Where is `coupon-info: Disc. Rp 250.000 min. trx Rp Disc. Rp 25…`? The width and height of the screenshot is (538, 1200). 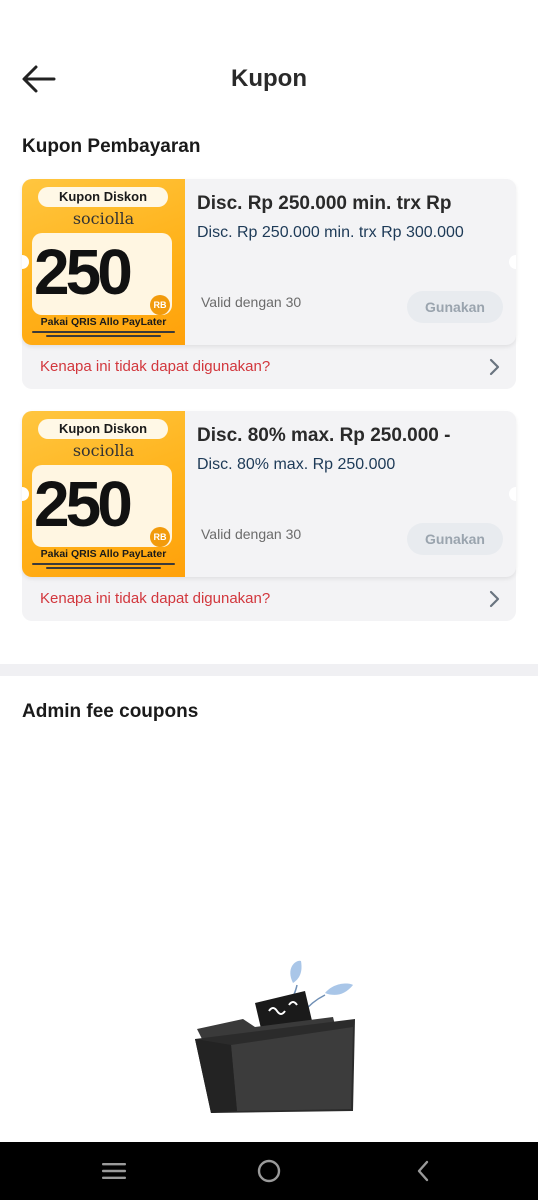 coupon-info: Disc. Rp 250.000 min. trx Rp Disc. Rp 25… is located at coordinates (356, 262).